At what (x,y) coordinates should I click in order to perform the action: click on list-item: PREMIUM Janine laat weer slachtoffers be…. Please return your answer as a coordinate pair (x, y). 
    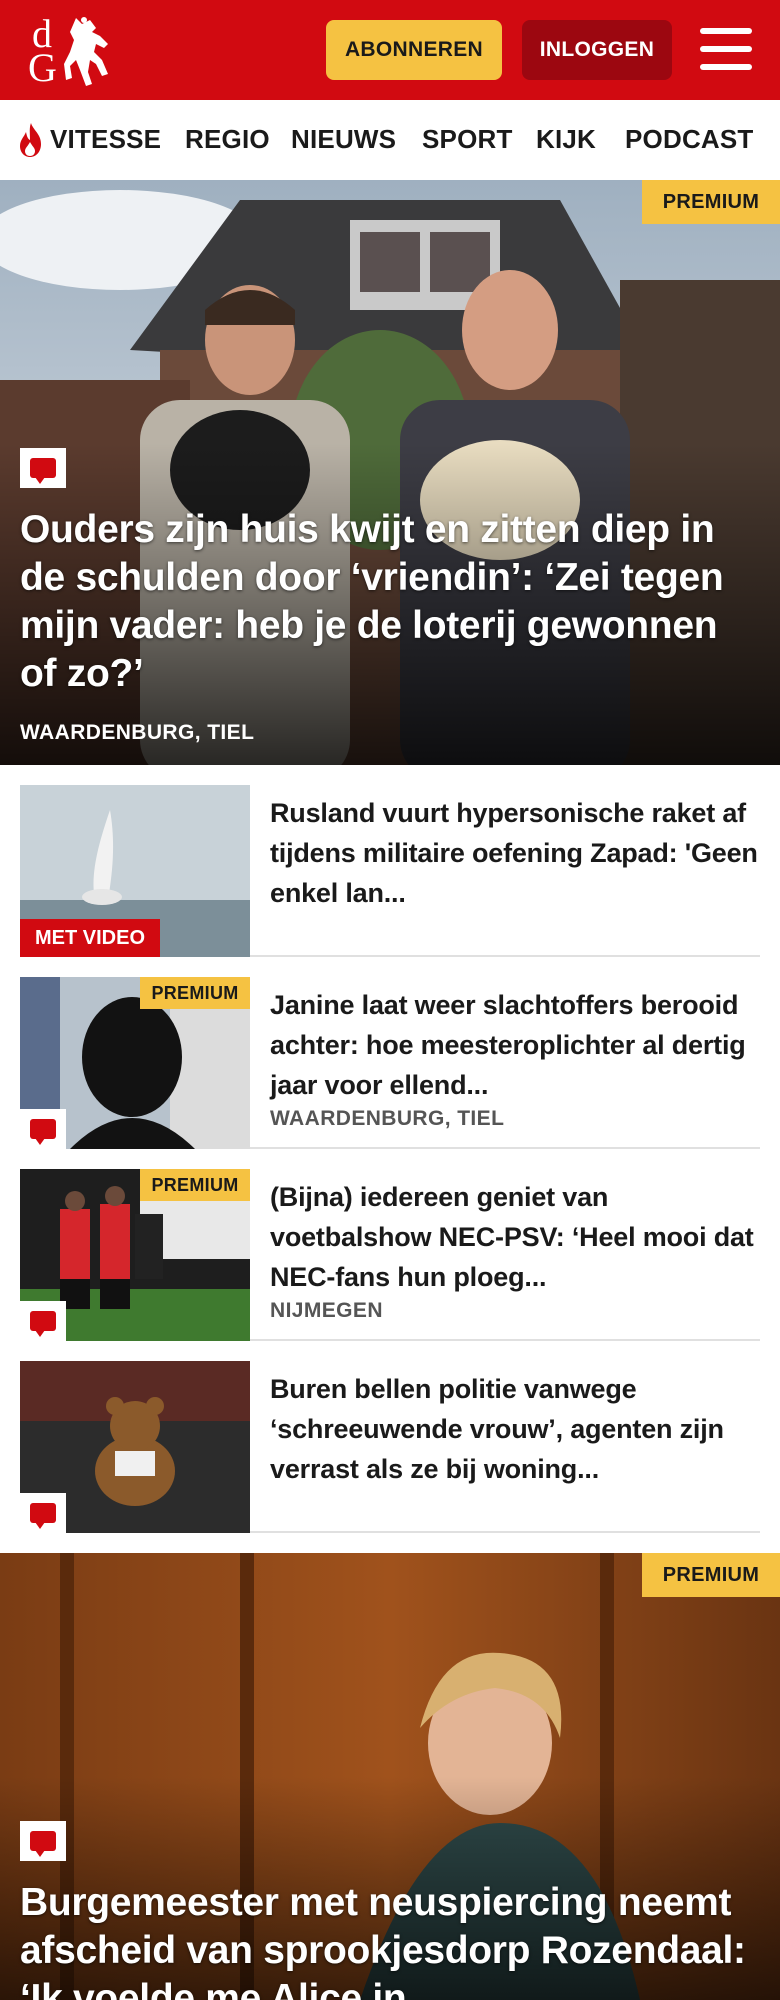
    Looking at the image, I should click on (390, 1063).